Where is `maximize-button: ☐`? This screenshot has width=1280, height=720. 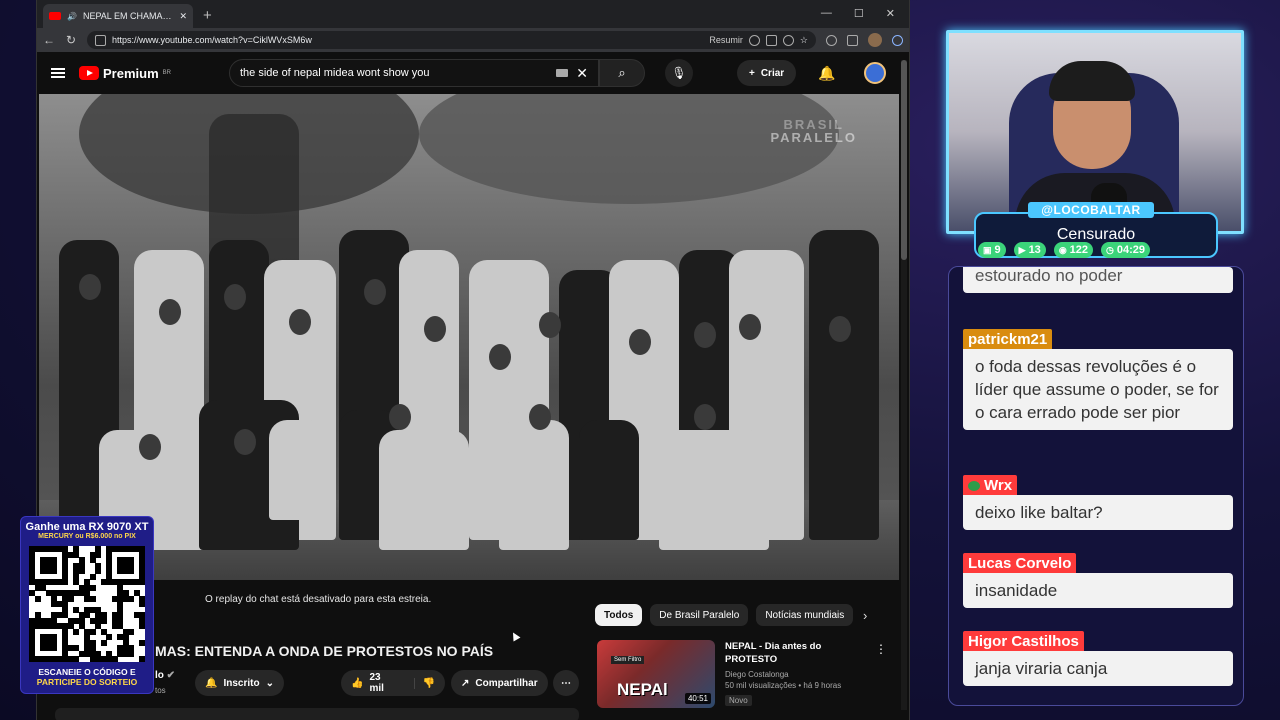
maximize-button: ☐ is located at coordinates (859, 13).